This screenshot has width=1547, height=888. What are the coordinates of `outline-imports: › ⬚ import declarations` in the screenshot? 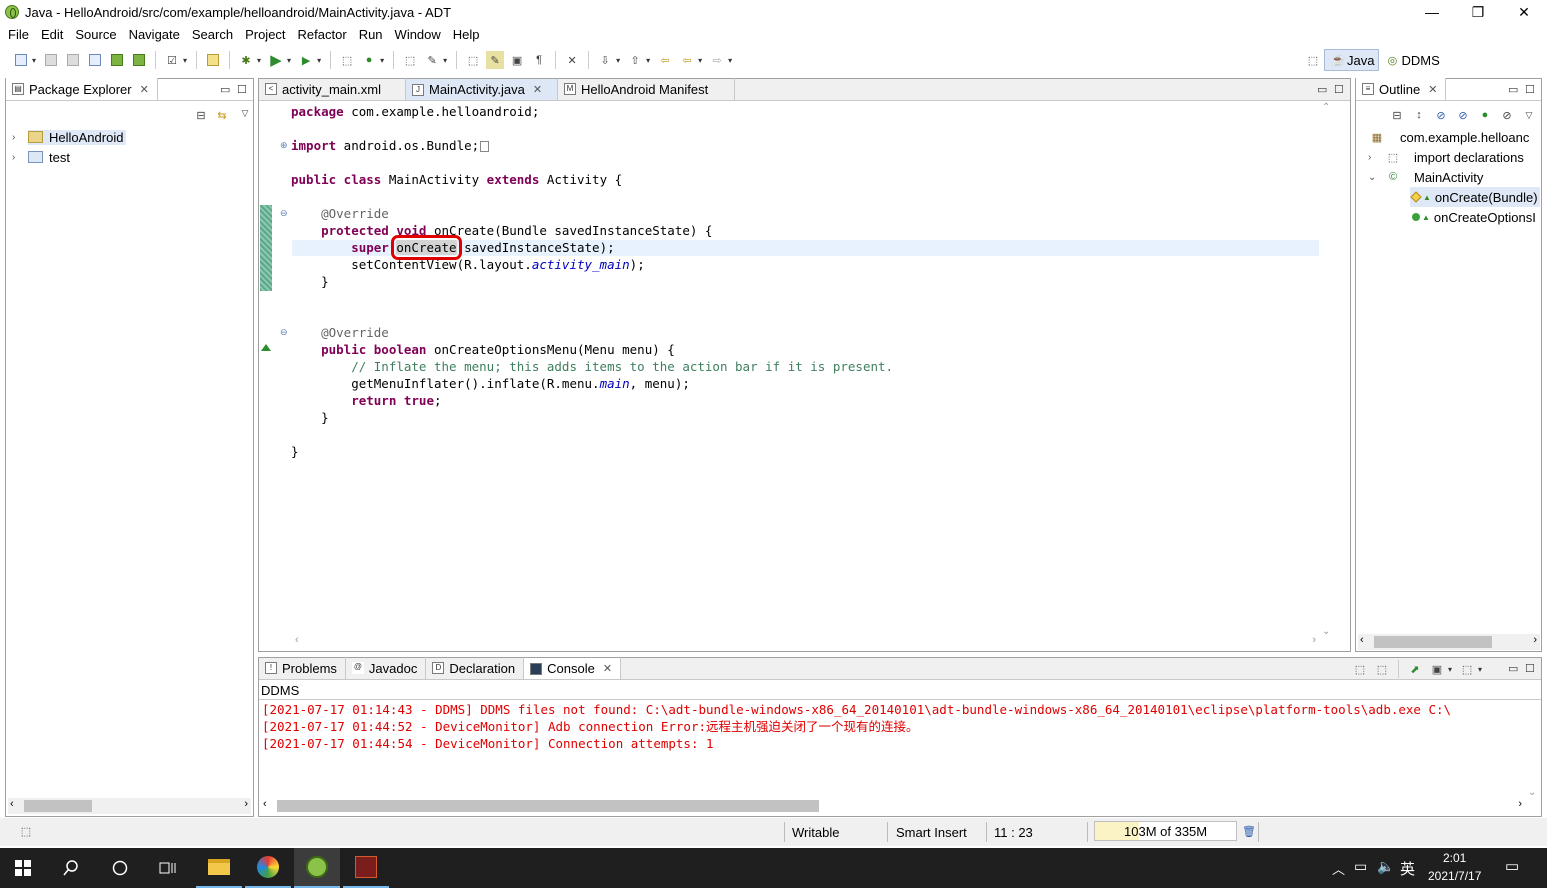 It's located at (1446, 157).